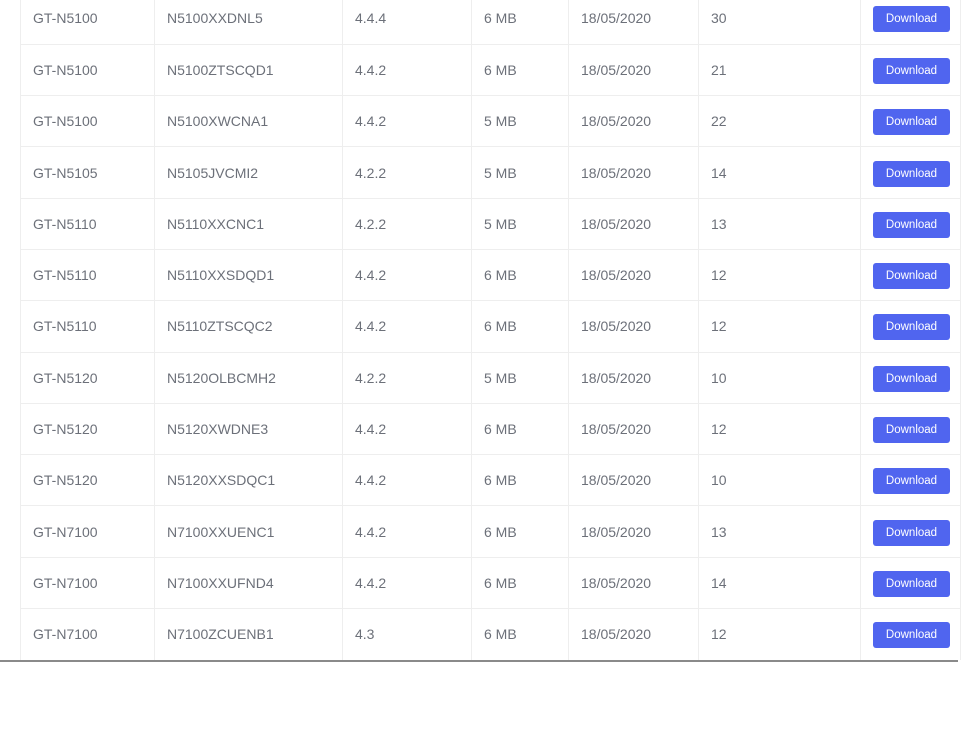 The image size is (964, 734). I want to click on android-version-cell: 4.3, so click(407, 634).